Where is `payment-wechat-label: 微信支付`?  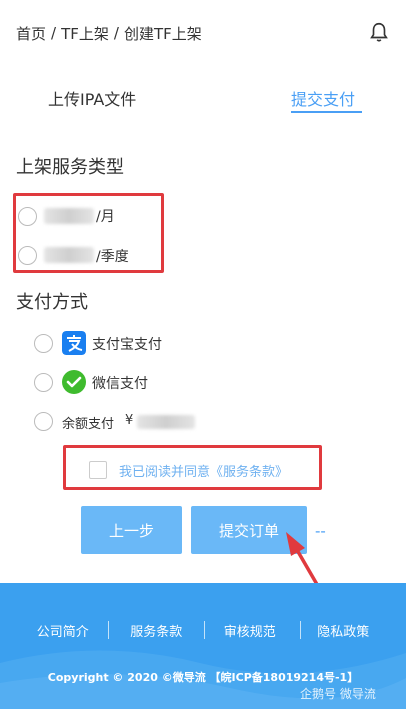
payment-wechat-label: 微信支付 is located at coordinates (120, 383).